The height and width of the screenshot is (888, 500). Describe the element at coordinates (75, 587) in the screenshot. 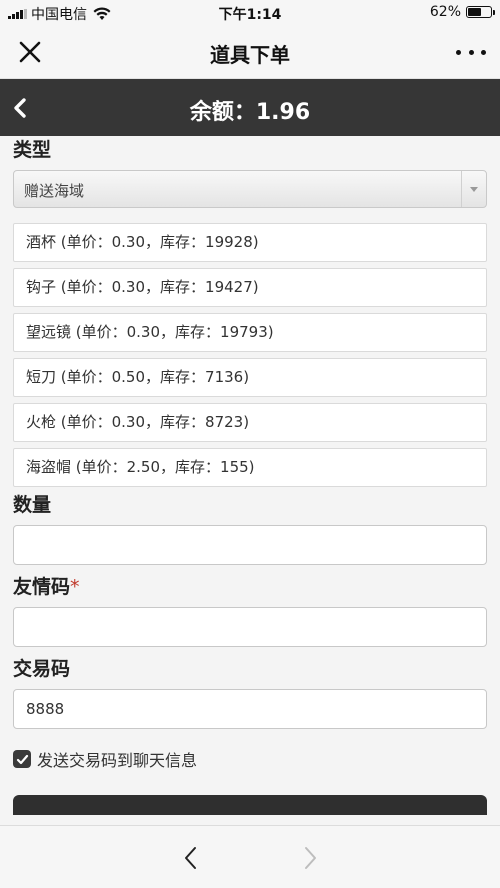

I see `required-marker: *` at that location.